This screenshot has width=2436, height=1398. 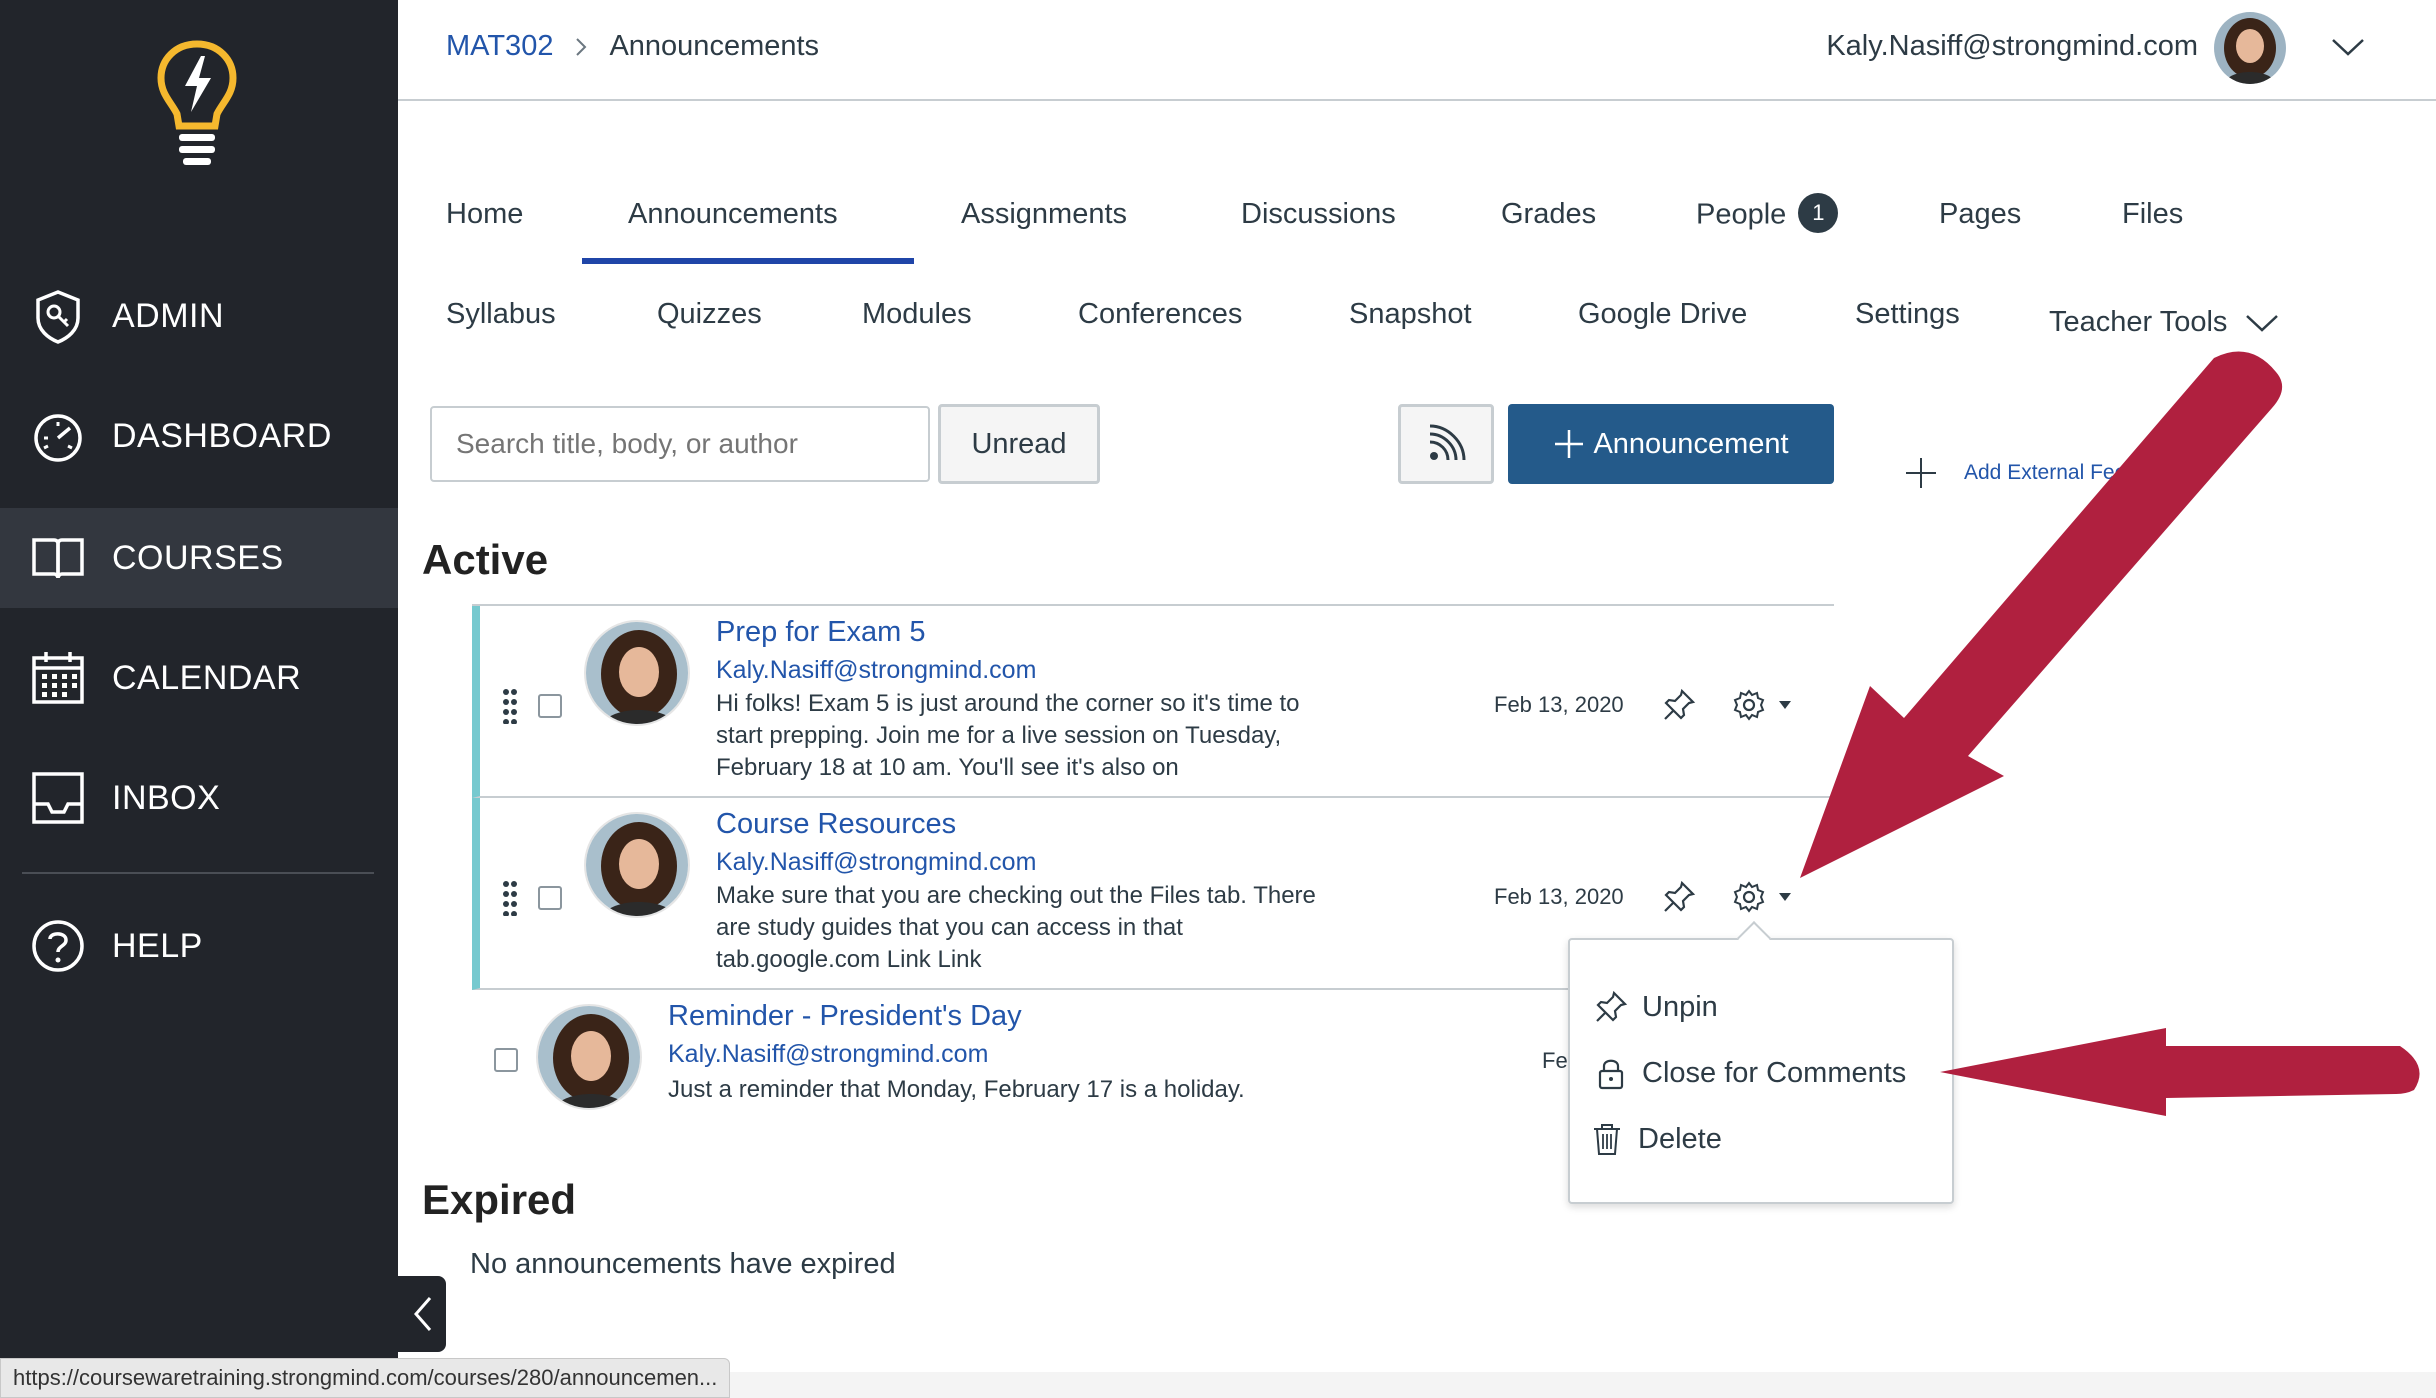 What do you see at coordinates (2152, 214) in the screenshot?
I see `tab-files: Files` at bounding box center [2152, 214].